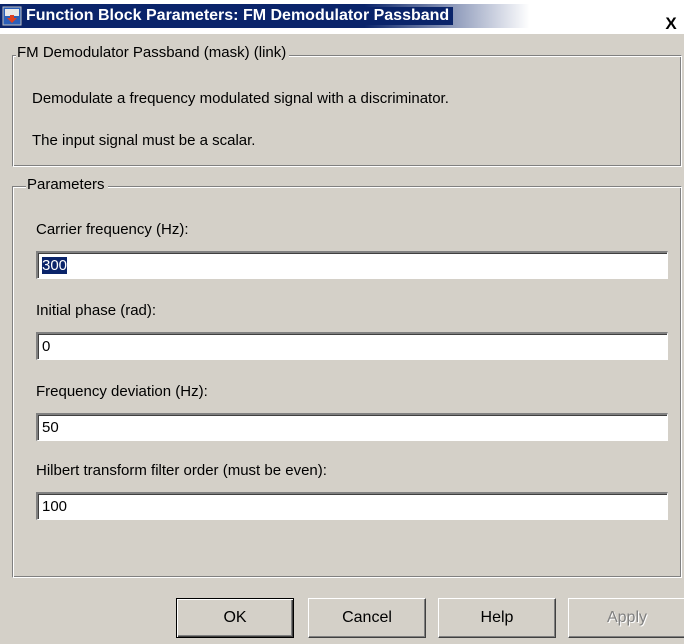 This screenshot has width=684, height=644. I want to click on block-input-note: The input signal must be a scalar., so click(144, 140).